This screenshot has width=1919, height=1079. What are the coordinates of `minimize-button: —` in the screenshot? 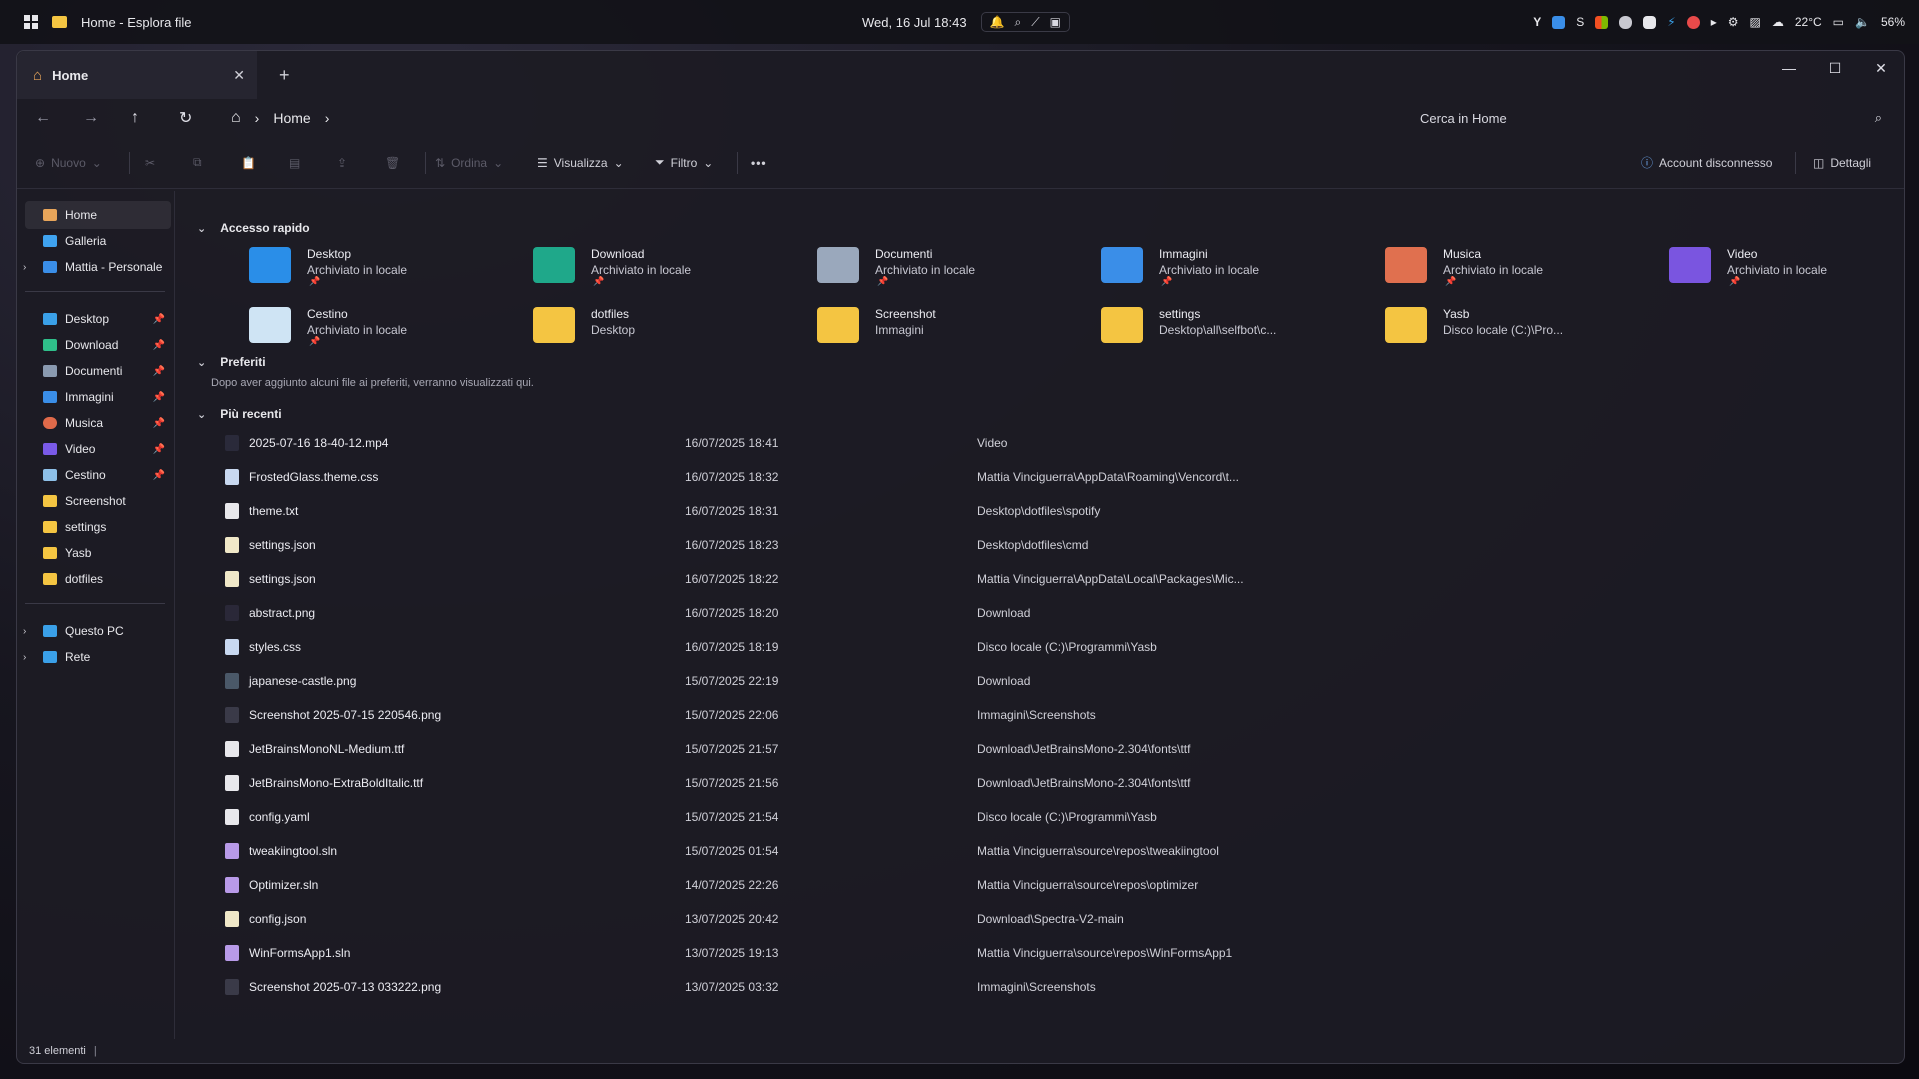 It's located at (1789, 68).